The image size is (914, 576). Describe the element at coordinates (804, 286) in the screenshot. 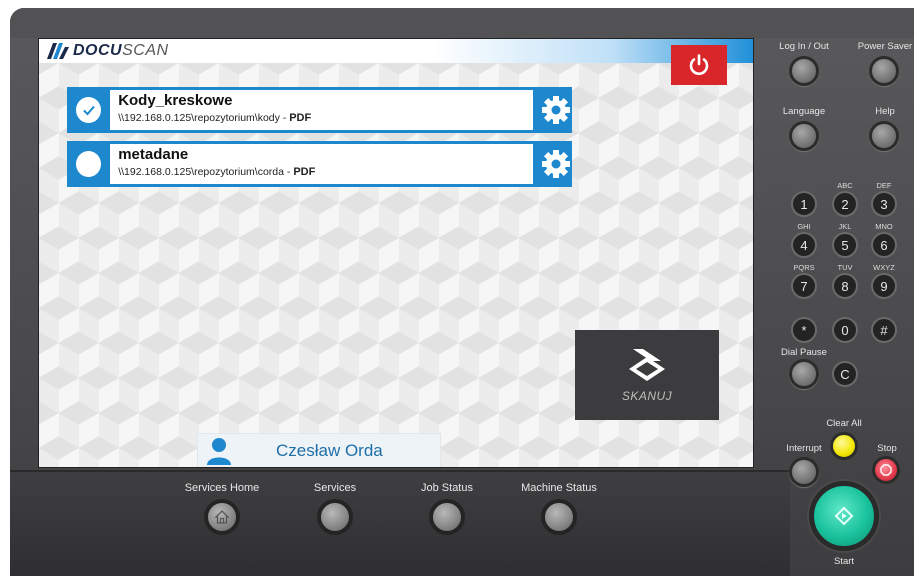

I see `key-7: 7` at that location.